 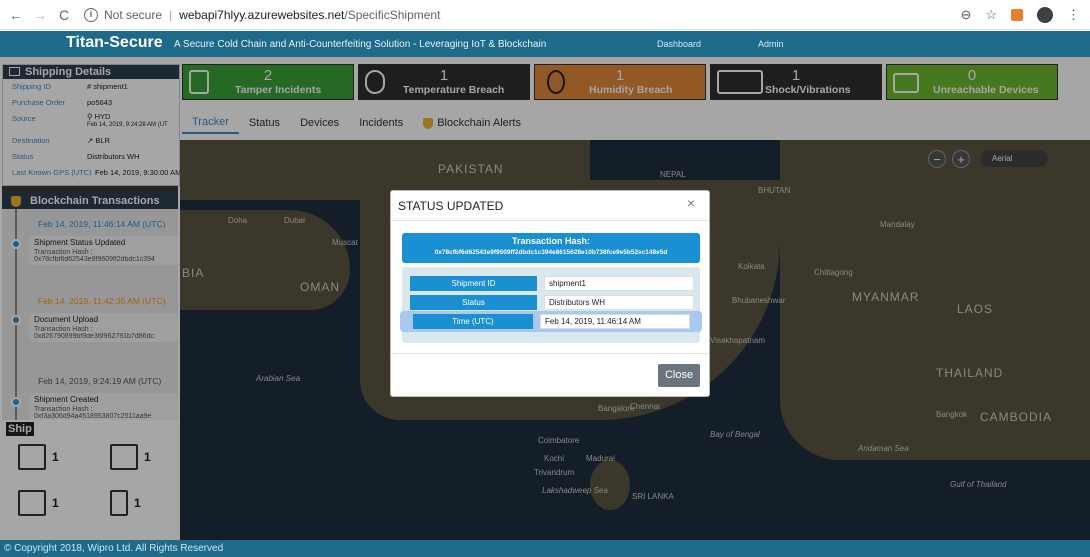 What do you see at coordinates (451, 206) in the screenshot?
I see `dialog-title: STATUS UPDATED` at bounding box center [451, 206].